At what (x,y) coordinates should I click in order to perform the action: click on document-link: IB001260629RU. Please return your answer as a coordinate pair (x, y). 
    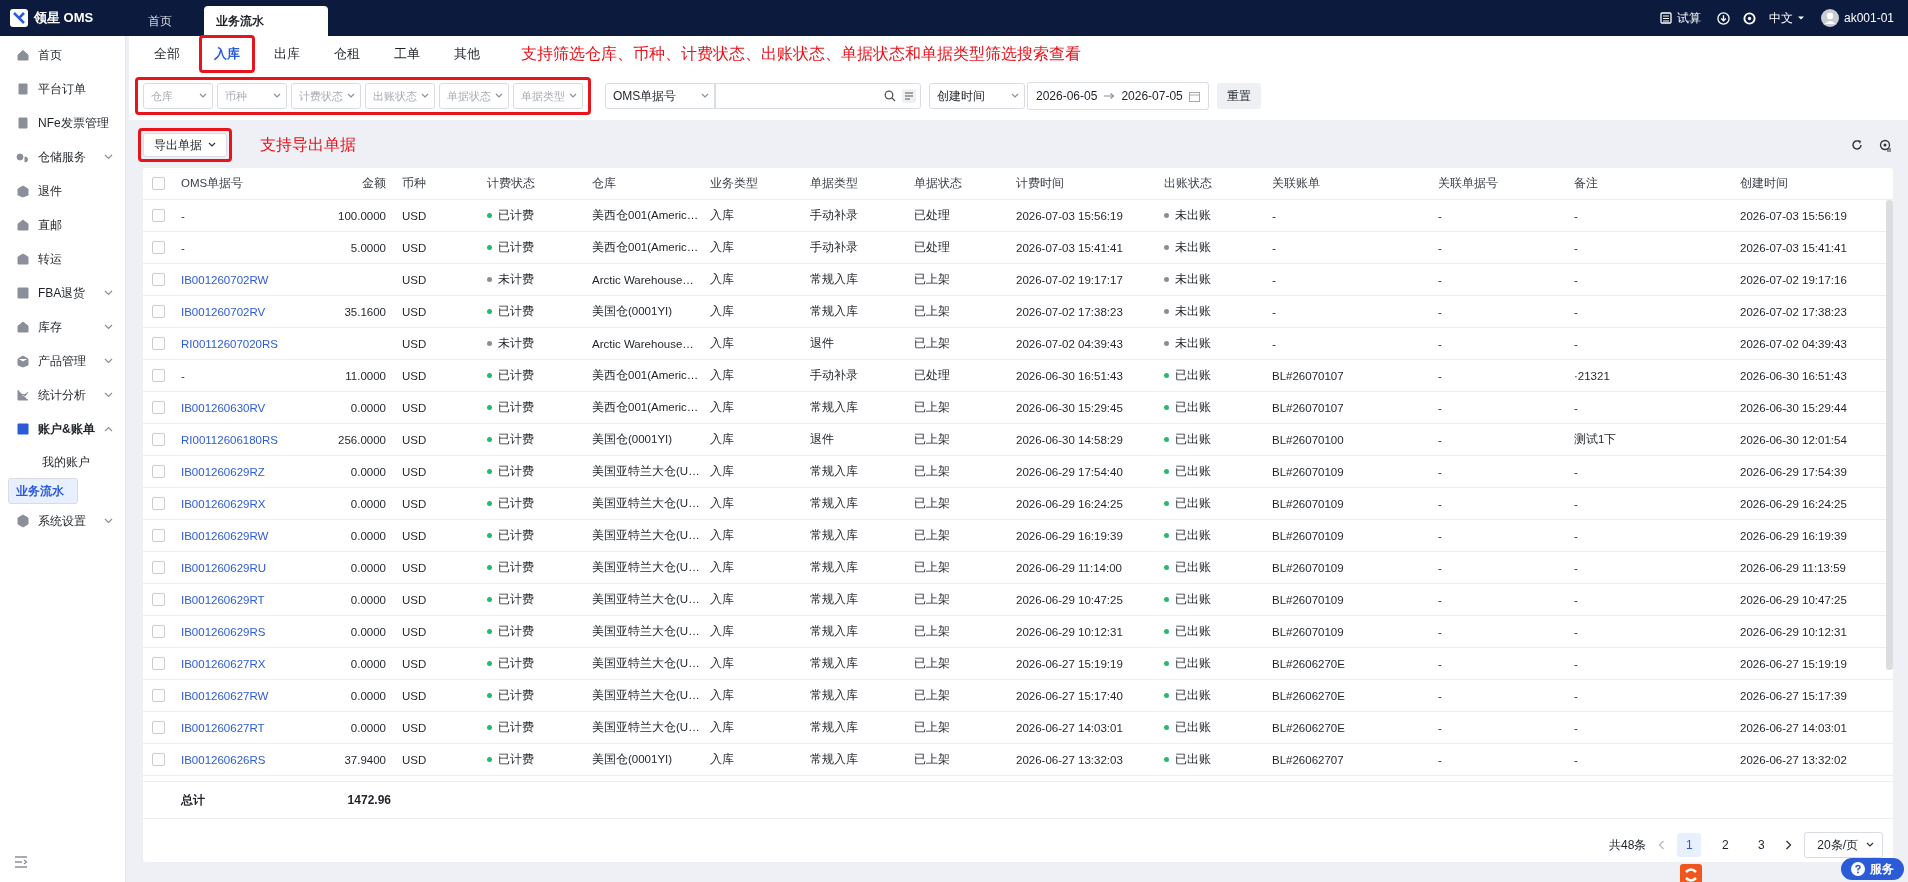
    Looking at the image, I should click on (224, 567).